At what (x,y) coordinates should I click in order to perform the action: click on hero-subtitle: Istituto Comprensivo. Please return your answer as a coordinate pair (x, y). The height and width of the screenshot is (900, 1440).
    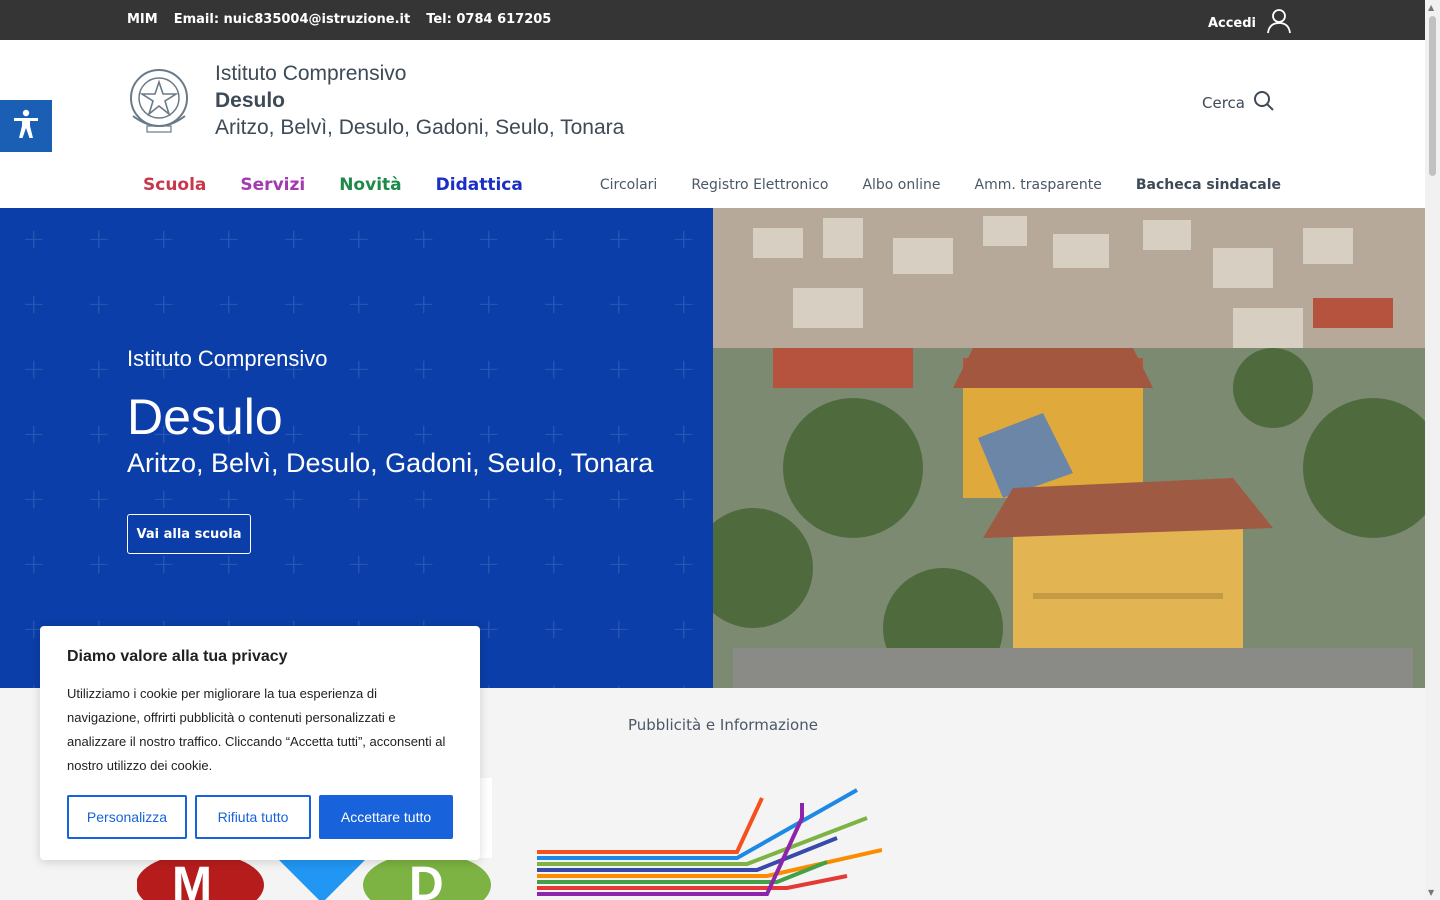
    Looking at the image, I should click on (227, 358).